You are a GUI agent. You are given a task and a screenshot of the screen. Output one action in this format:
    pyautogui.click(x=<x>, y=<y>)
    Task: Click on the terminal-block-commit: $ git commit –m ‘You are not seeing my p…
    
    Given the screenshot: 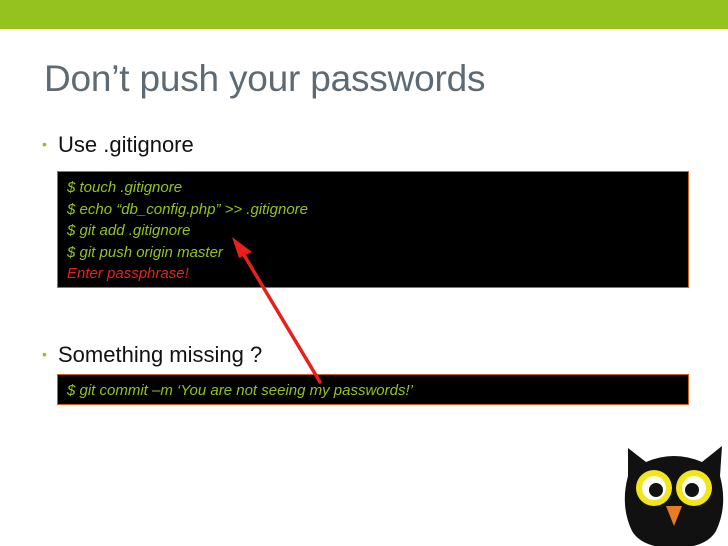 What is the action you would take?
    pyautogui.click(x=373, y=389)
    